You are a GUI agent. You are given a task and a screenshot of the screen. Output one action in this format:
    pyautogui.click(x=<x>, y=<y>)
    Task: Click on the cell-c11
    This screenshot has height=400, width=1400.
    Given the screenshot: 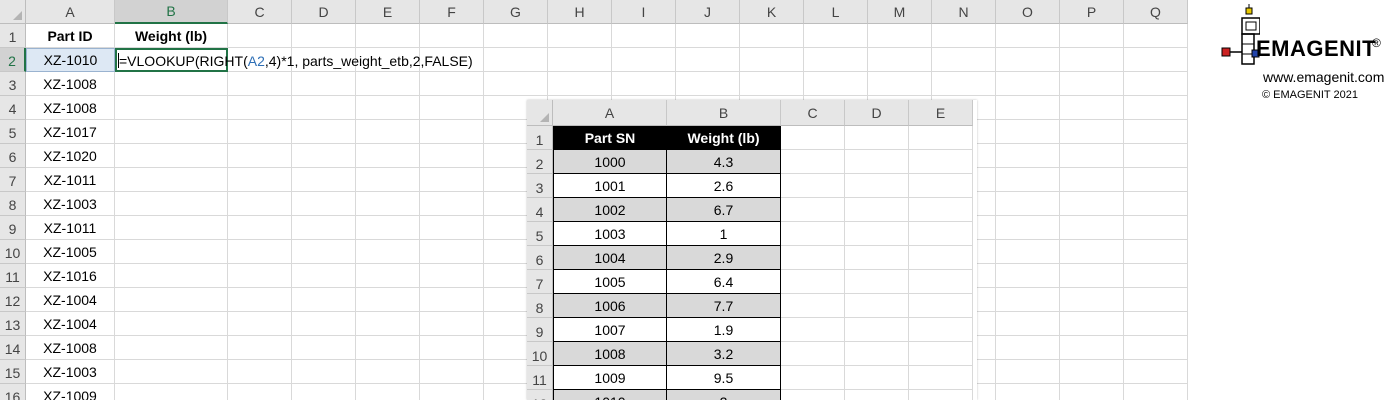 What is the action you would take?
    pyautogui.click(x=260, y=276)
    